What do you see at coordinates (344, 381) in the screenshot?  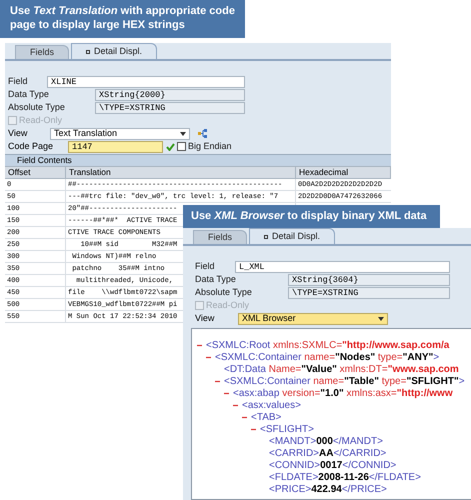 I see `xml-element-line: <SXMLC:Container name="Table" type="SFLIGHT">` at bounding box center [344, 381].